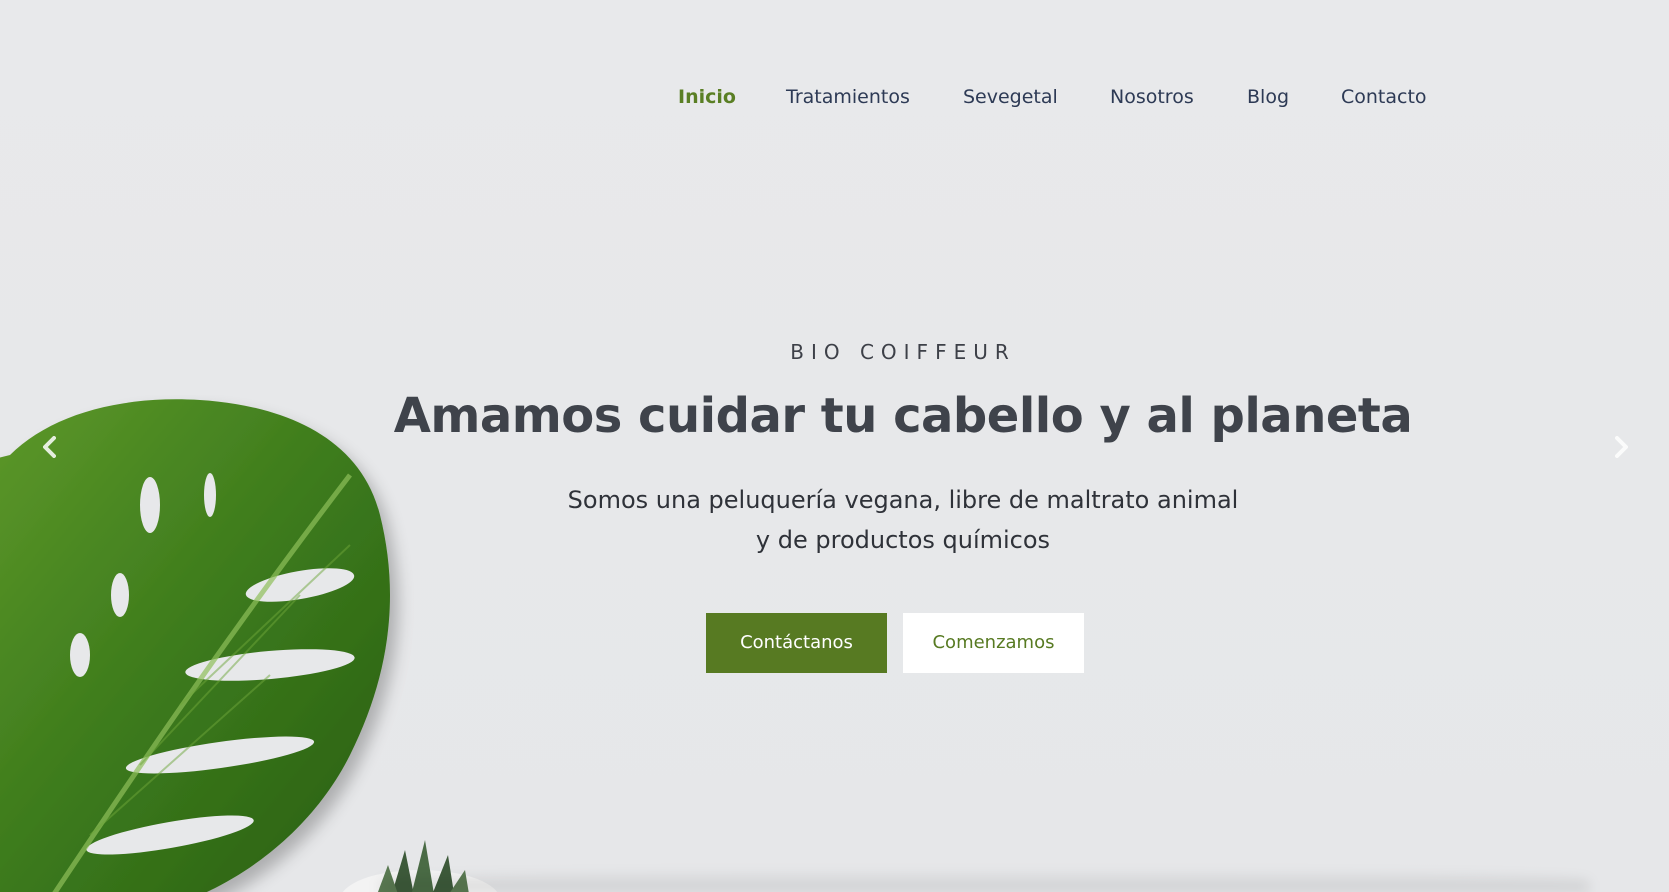  I want to click on nav-item-sevegetal: Sevegetal, so click(1010, 97).